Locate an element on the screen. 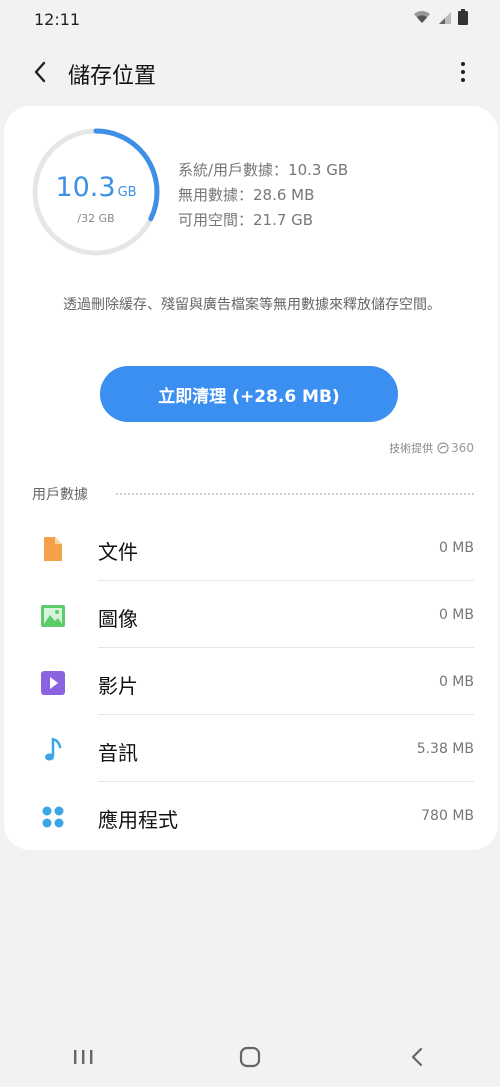  back-button is located at coordinates (40, 72).